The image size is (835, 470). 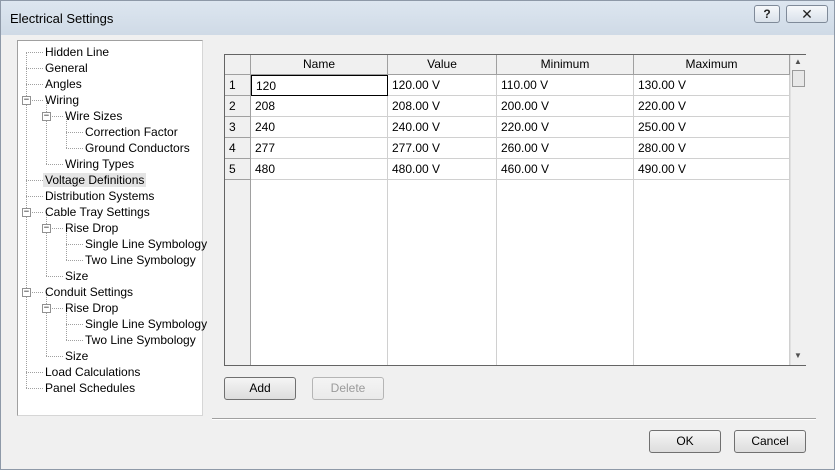 What do you see at coordinates (565, 85) in the screenshot?
I see `grid-cell: 110.00 V` at bounding box center [565, 85].